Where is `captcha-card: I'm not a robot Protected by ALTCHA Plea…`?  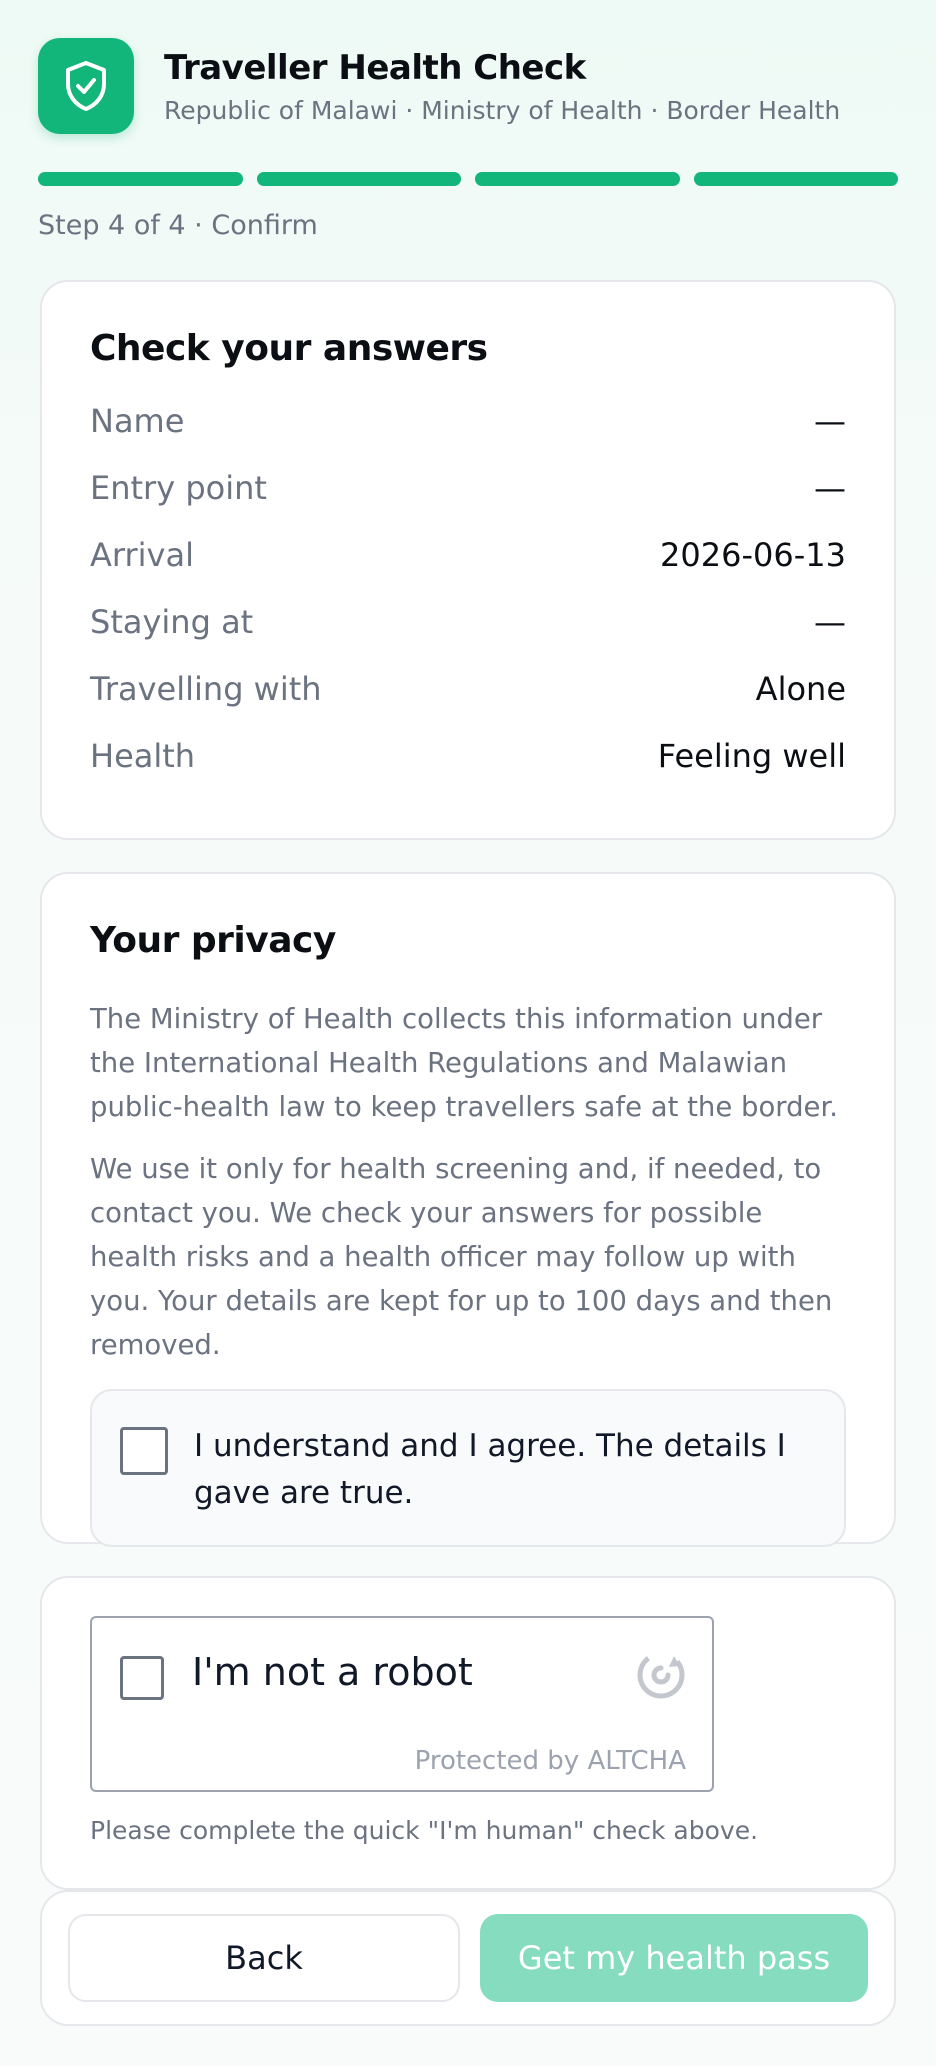 captcha-card: I'm not a robot Protected by ALTCHA Plea… is located at coordinates (468, 1733).